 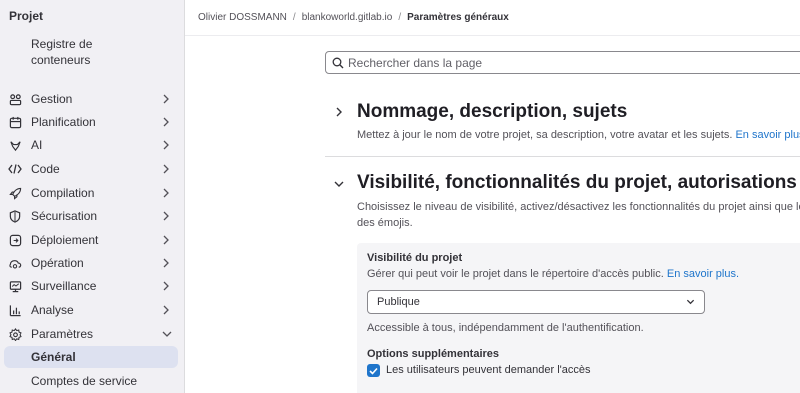 I want to click on sidebar-item-securisation: Sécurisation, so click(x=92, y=216).